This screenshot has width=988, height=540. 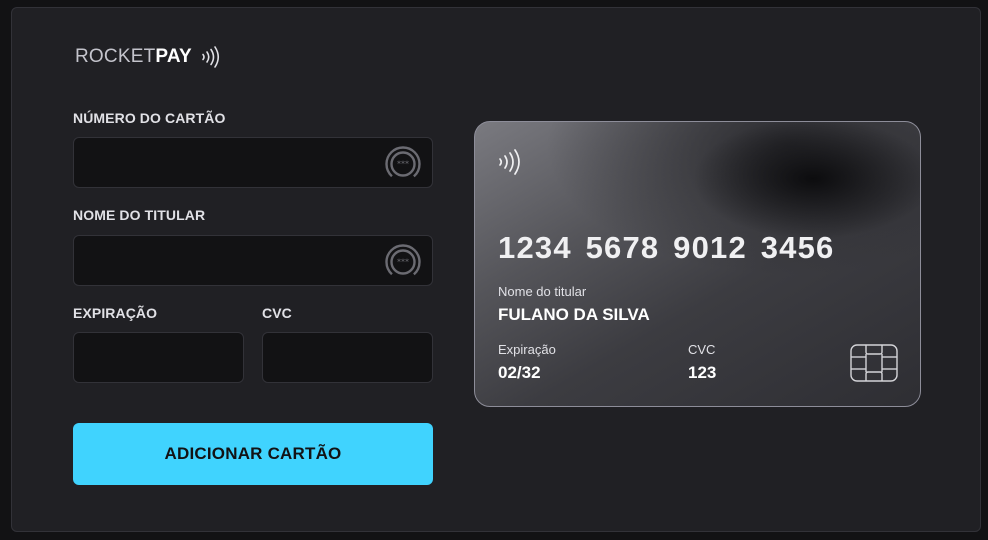 I want to click on cvc-label: CVC, so click(x=277, y=313).